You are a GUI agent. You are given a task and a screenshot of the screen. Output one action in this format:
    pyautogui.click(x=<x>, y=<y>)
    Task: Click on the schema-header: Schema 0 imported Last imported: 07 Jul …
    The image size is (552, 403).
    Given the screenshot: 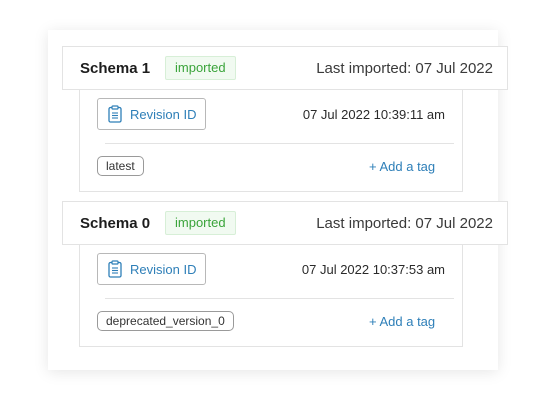 What is the action you would take?
    pyautogui.click(x=285, y=223)
    